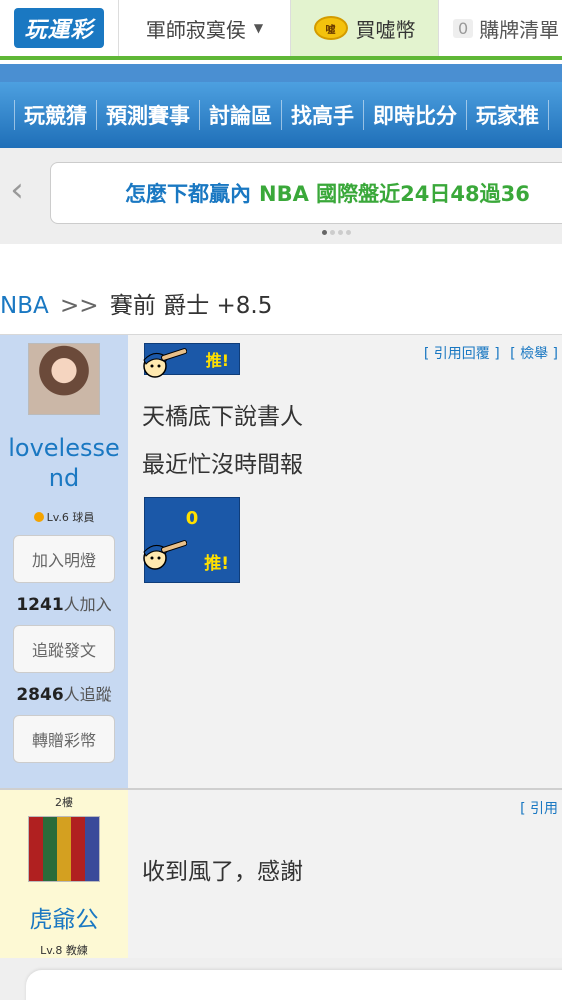 Image resolution: width=562 pixels, height=1000 pixels. Describe the element at coordinates (241, 115) in the screenshot. I see `nav-item-forum: 討論區` at that location.